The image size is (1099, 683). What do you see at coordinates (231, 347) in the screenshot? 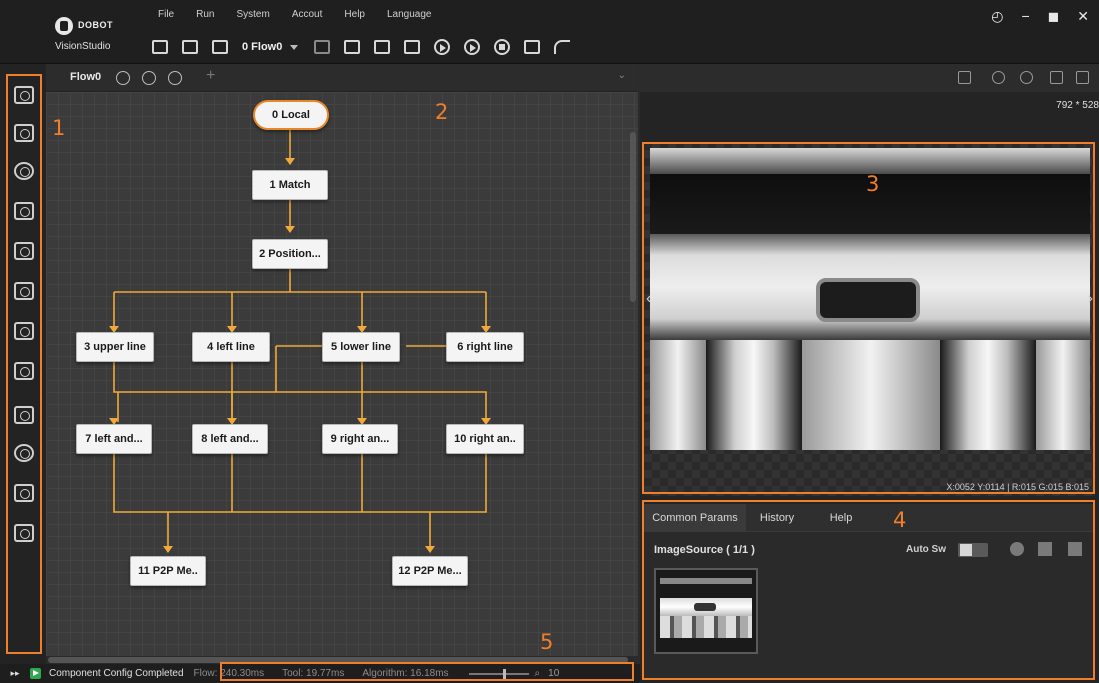
I see `flow-node-left-line: 4 left line` at bounding box center [231, 347].